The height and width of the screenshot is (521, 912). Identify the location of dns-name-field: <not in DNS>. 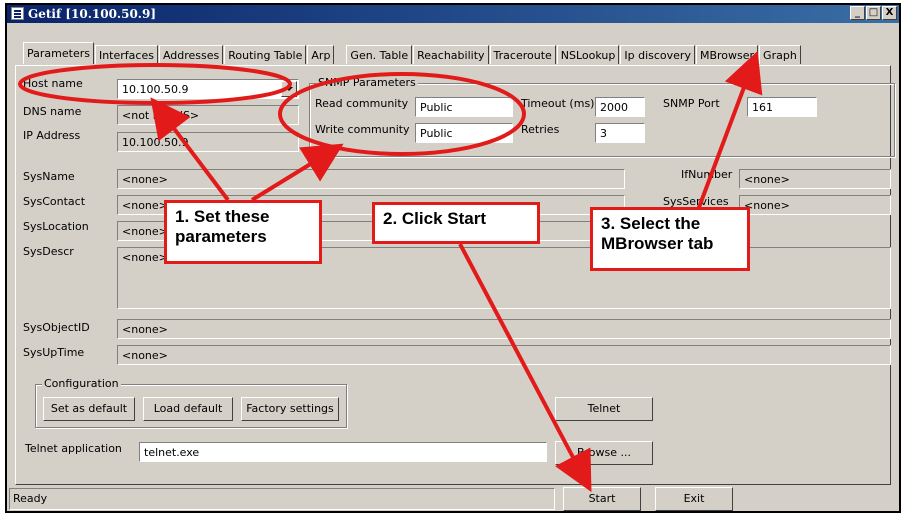
(208, 115).